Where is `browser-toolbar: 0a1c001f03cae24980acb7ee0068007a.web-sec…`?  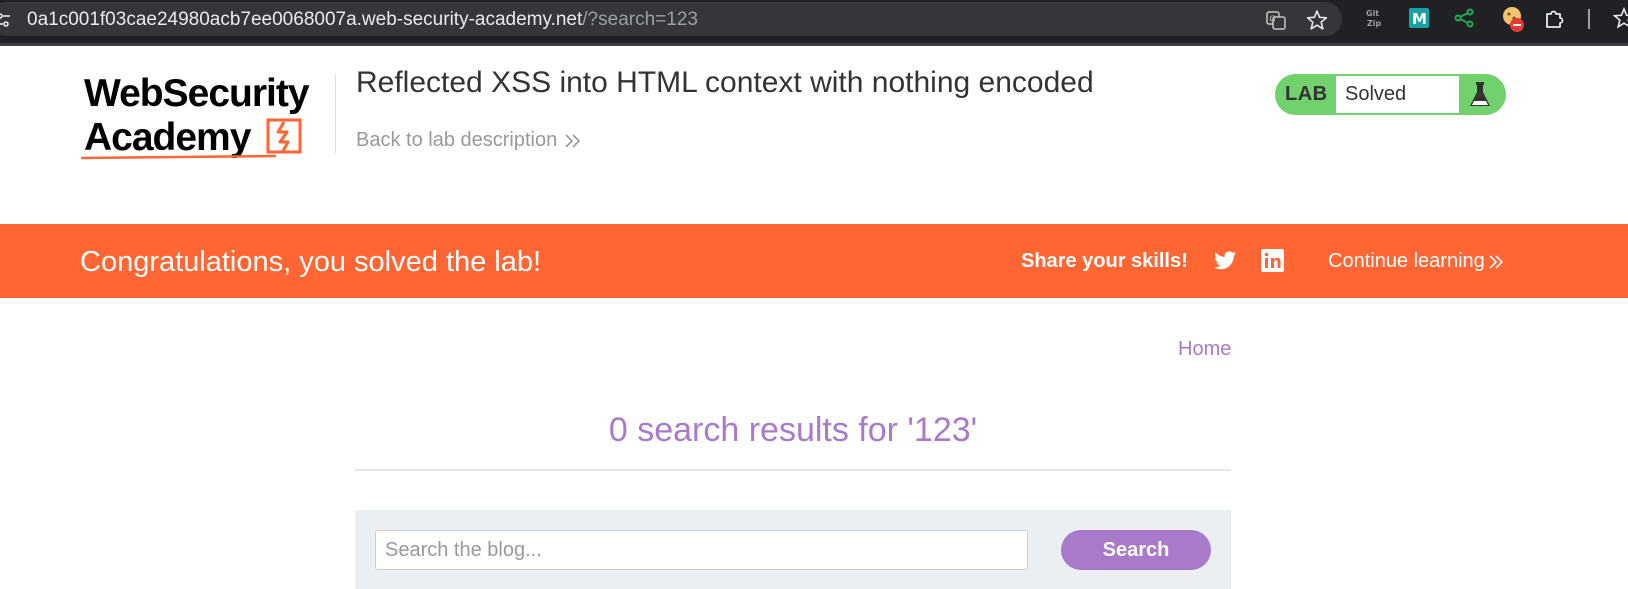 browser-toolbar: 0a1c001f03cae24980acb7ee0068007a.web-sec… is located at coordinates (814, 22).